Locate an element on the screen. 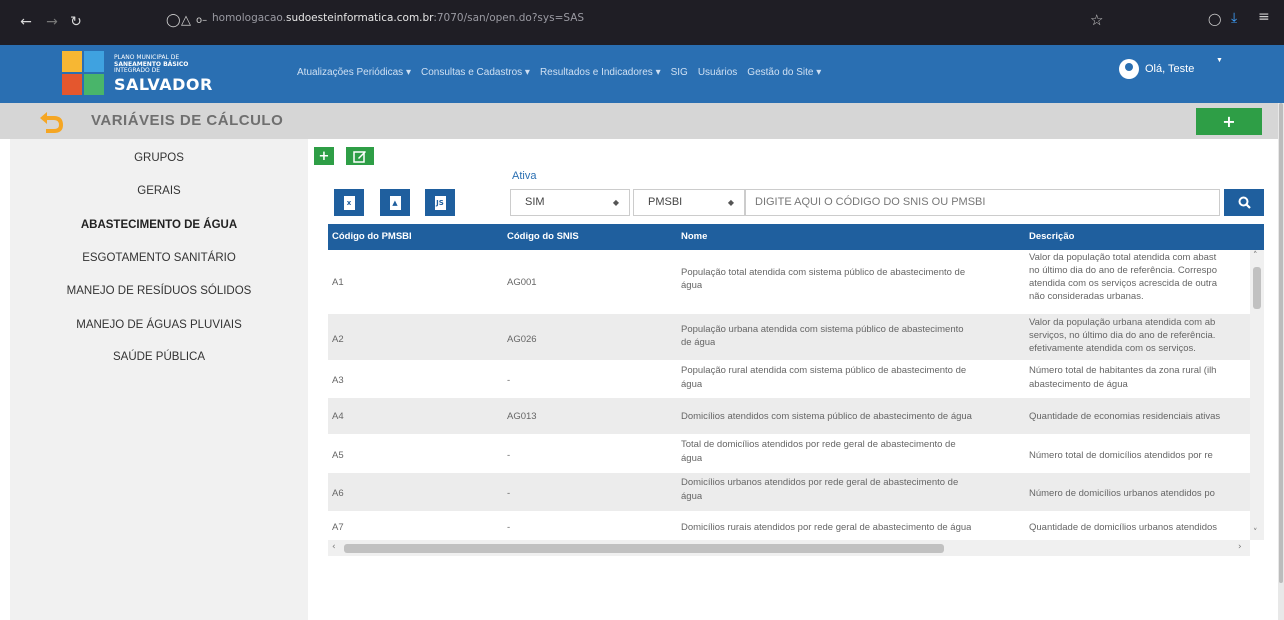 This screenshot has width=1284, height=620. vertical-scroll-thumb is located at coordinates (1257, 288).